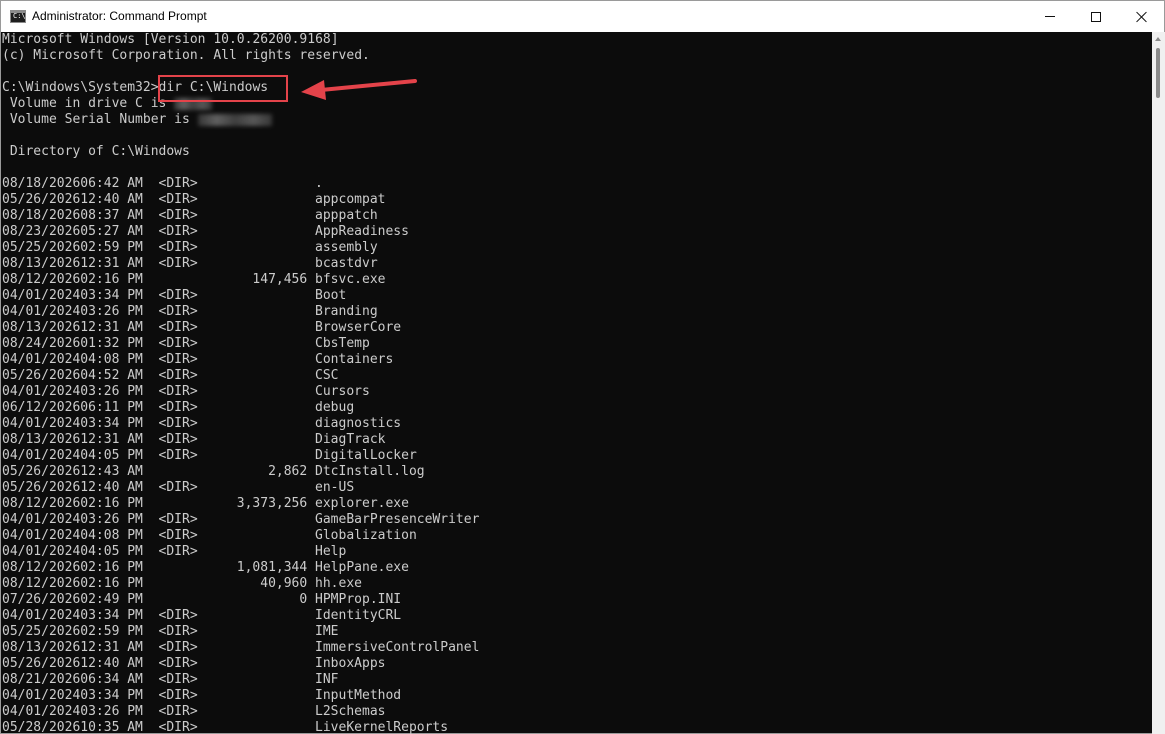  Describe the element at coordinates (111, 375) in the screenshot. I see `entry-time: 04:52 AM` at that location.